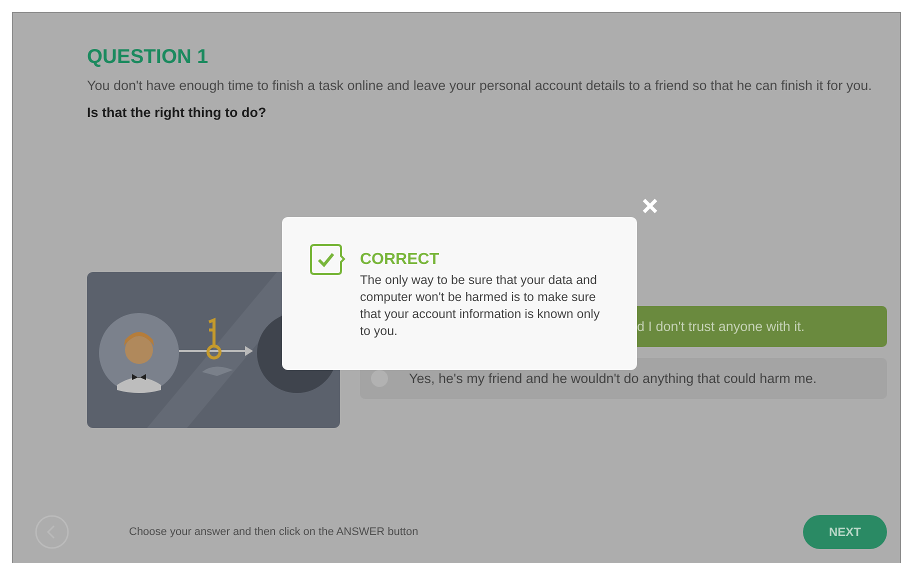  Describe the element at coordinates (400, 260) in the screenshot. I see `feedback-title: CORRECT` at that location.